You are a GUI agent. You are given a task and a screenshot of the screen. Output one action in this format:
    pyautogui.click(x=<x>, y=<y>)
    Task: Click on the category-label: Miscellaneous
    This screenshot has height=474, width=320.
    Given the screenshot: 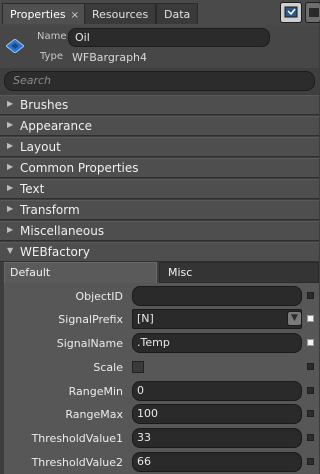 What is the action you would take?
    pyautogui.click(x=62, y=231)
    